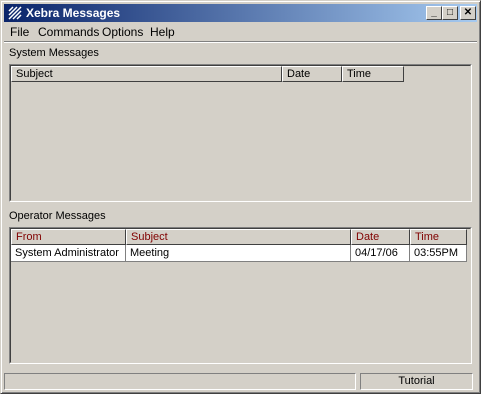 The height and width of the screenshot is (394, 481). I want to click on title-bar: Xebra Messages _ □ ✕, so click(240, 13).